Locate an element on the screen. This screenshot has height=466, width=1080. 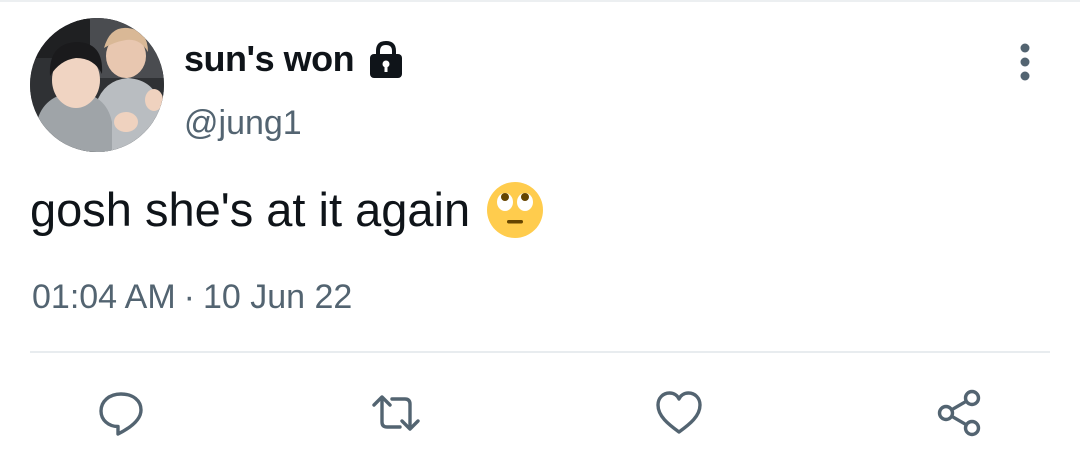
tweet-time: 01:04 AM is located at coordinates (104, 297).